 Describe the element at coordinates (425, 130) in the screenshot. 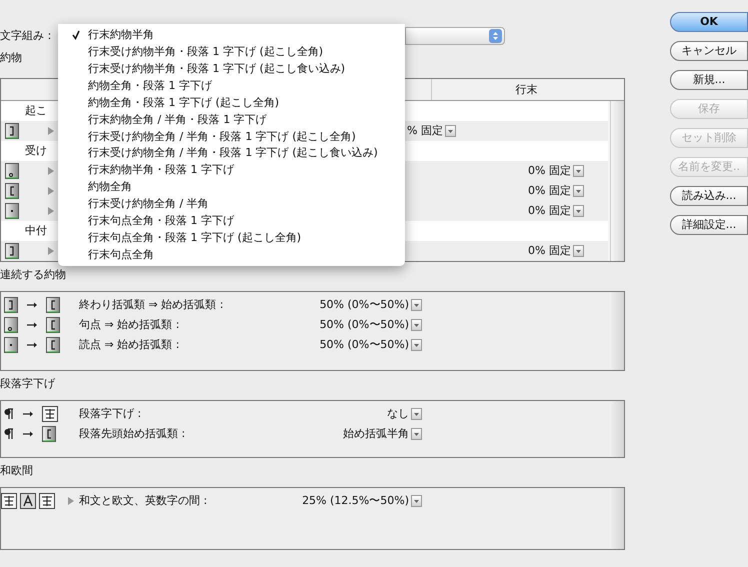

I see `value-text: % 固定` at that location.